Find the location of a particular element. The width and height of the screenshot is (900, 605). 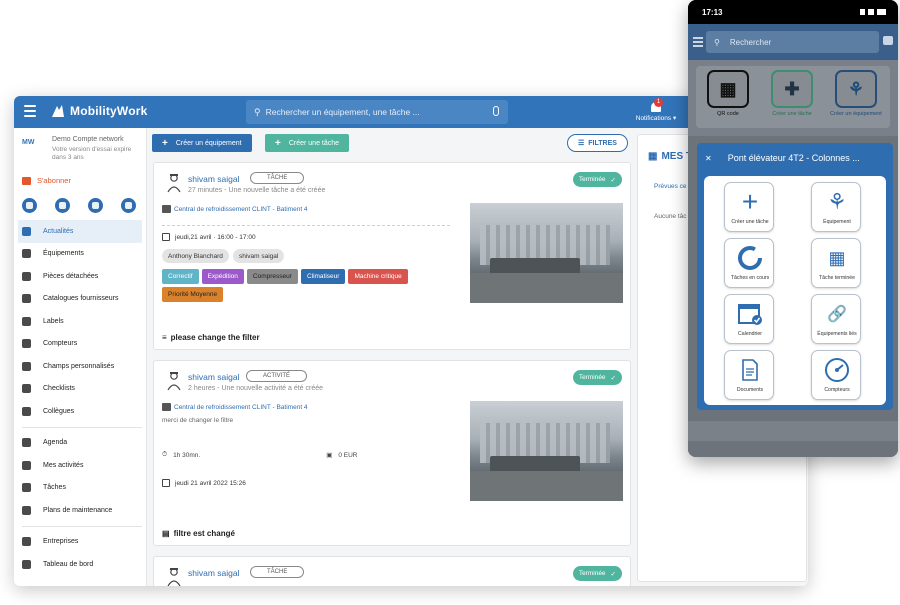

quick-equipment-icon is located at coordinates (62, 205).